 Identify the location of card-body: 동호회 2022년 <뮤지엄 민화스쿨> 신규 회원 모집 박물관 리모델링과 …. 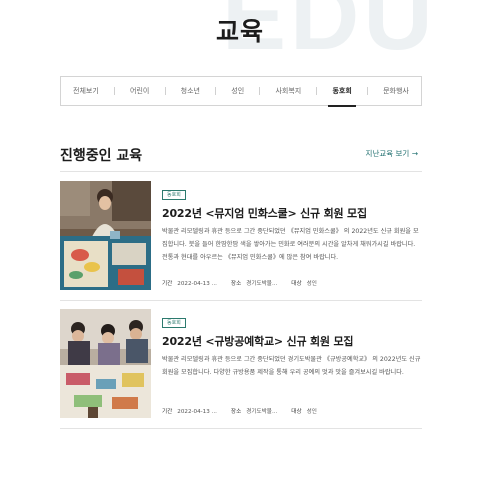
(292, 222).